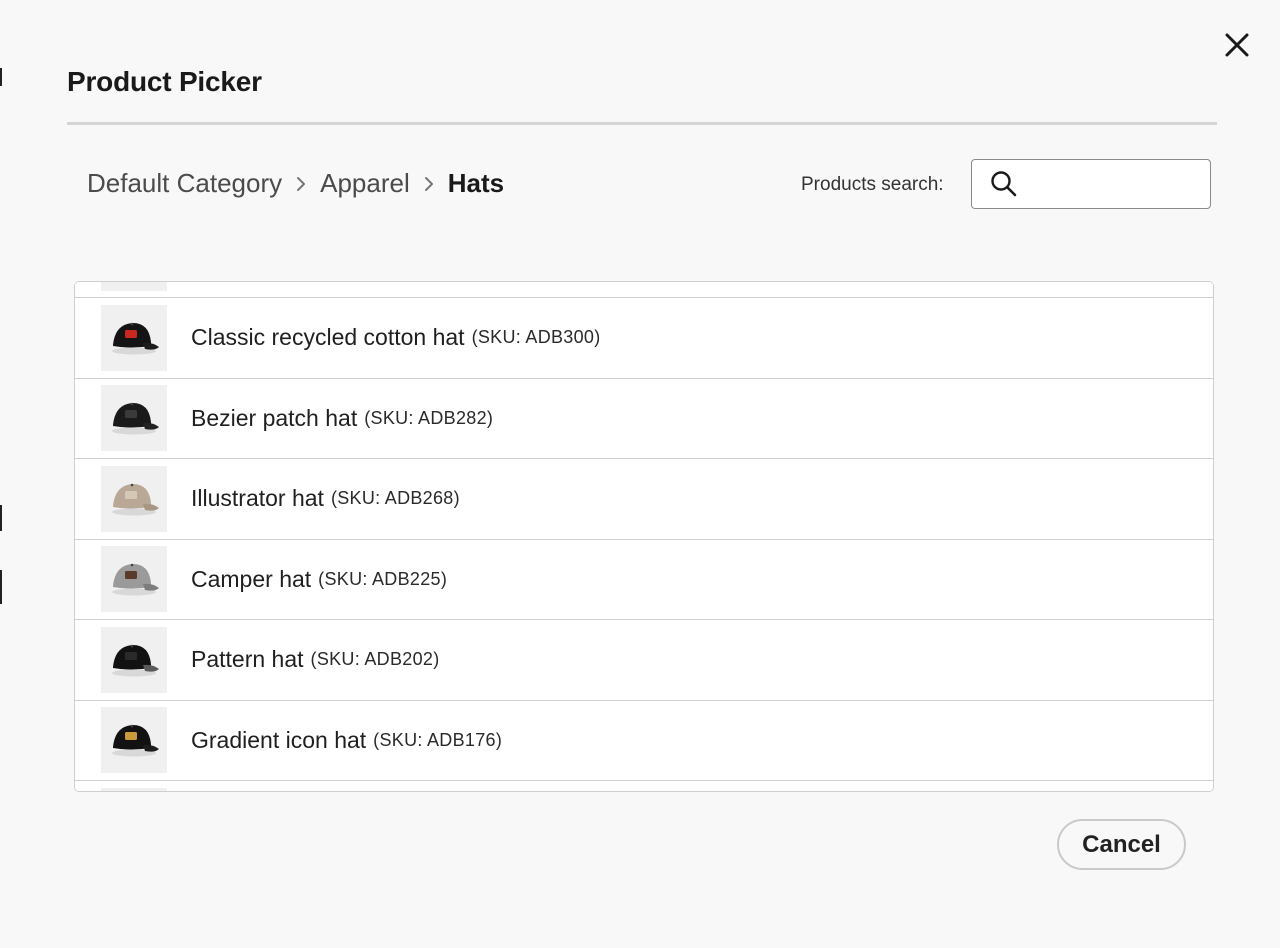 The image size is (1280, 948). What do you see at coordinates (644, 739) in the screenshot?
I see `product-row: Gradient icon hat (SKU: ADB176)` at bounding box center [644, 739].